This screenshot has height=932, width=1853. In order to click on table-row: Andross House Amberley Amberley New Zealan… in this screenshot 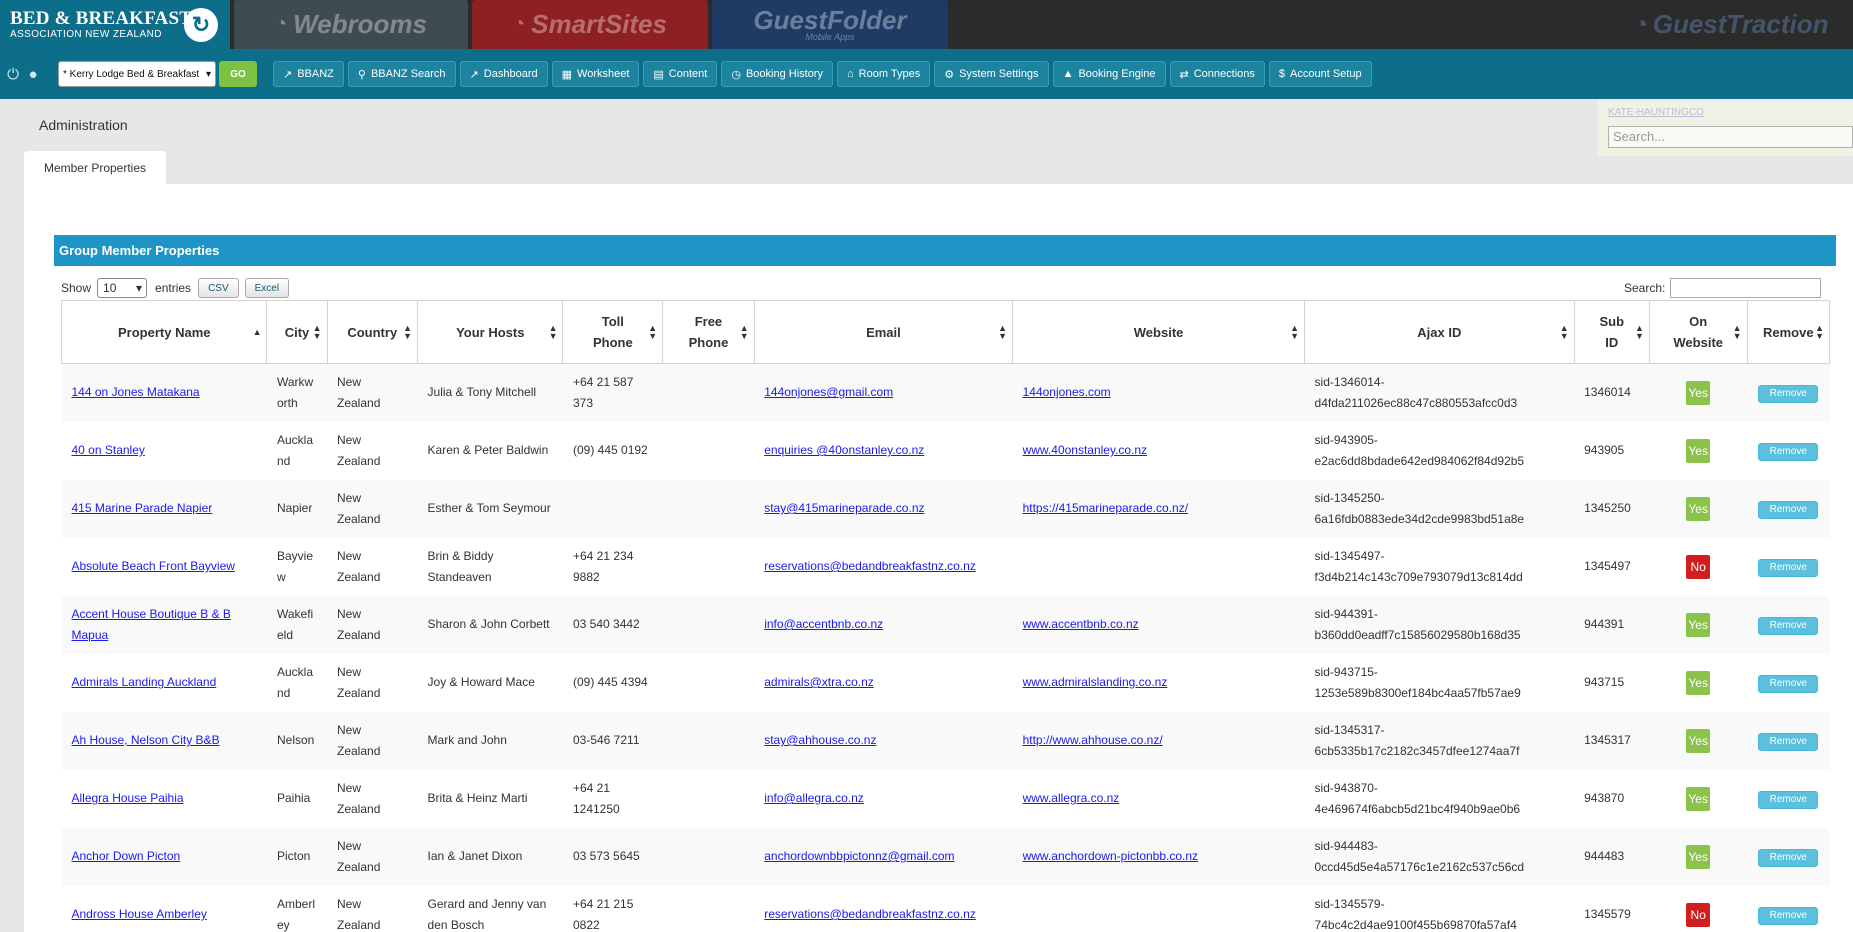, I will do `click(945, 908)`.